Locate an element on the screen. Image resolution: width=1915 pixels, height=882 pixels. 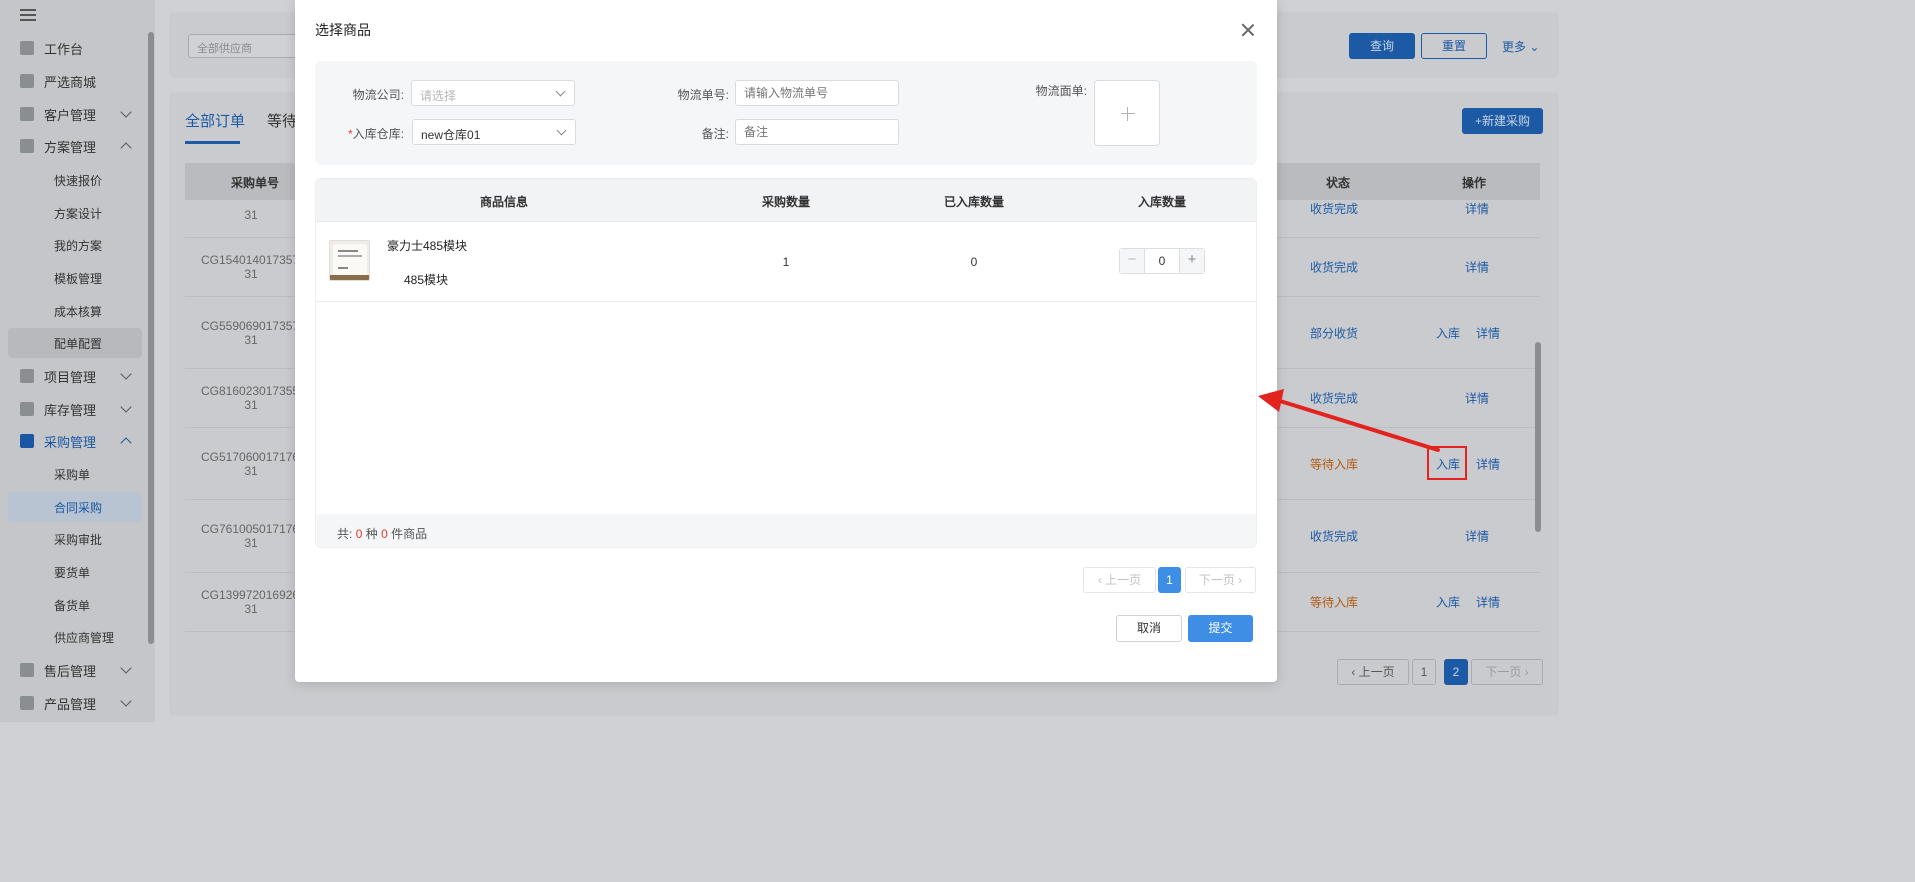
sidebar-item-aftersales: 售后管理 is located at coordinates (74, 670).